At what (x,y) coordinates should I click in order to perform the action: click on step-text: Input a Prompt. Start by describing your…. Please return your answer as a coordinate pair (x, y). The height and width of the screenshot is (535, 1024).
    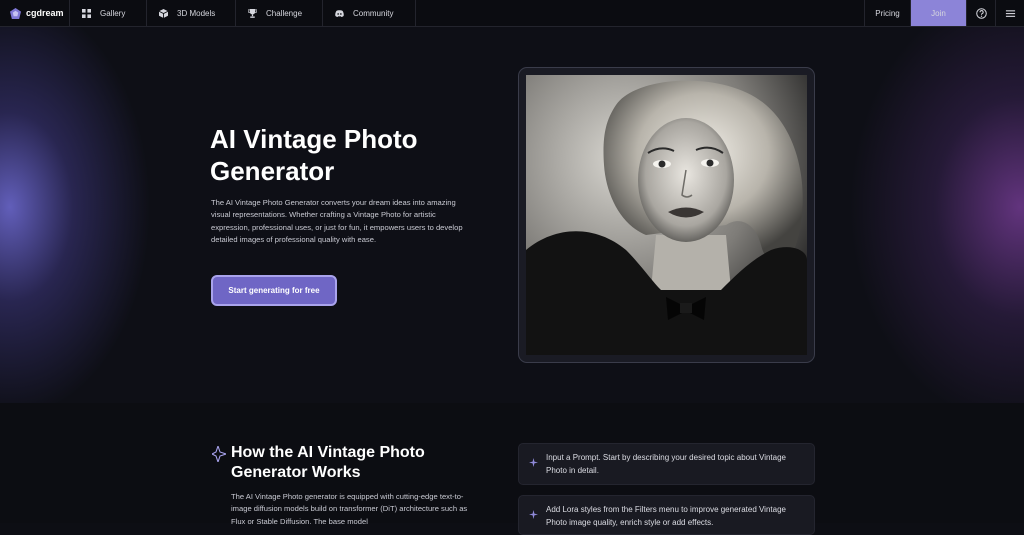
    Looking at the image, I should click on (666, 464).